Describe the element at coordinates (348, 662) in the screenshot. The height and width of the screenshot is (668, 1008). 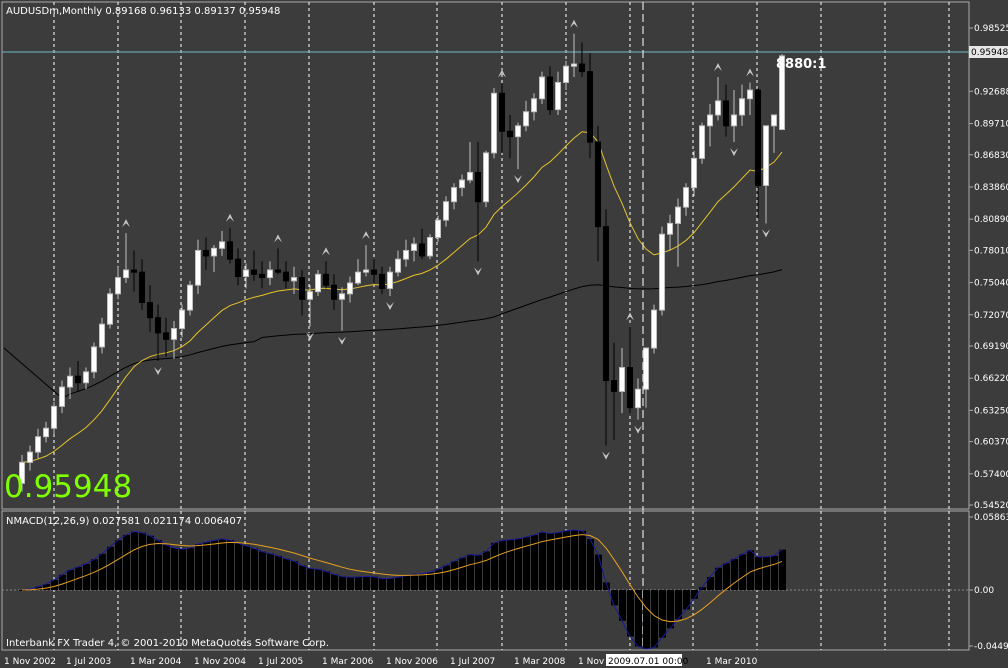
I see `time-tick-label: 1 Mar 2006` at that location.